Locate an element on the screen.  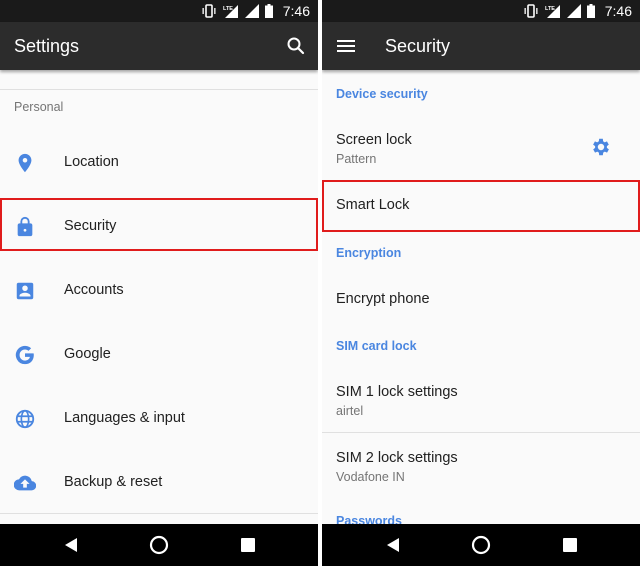
item-title: Encrypt phone is located at coordinates (383, 299).